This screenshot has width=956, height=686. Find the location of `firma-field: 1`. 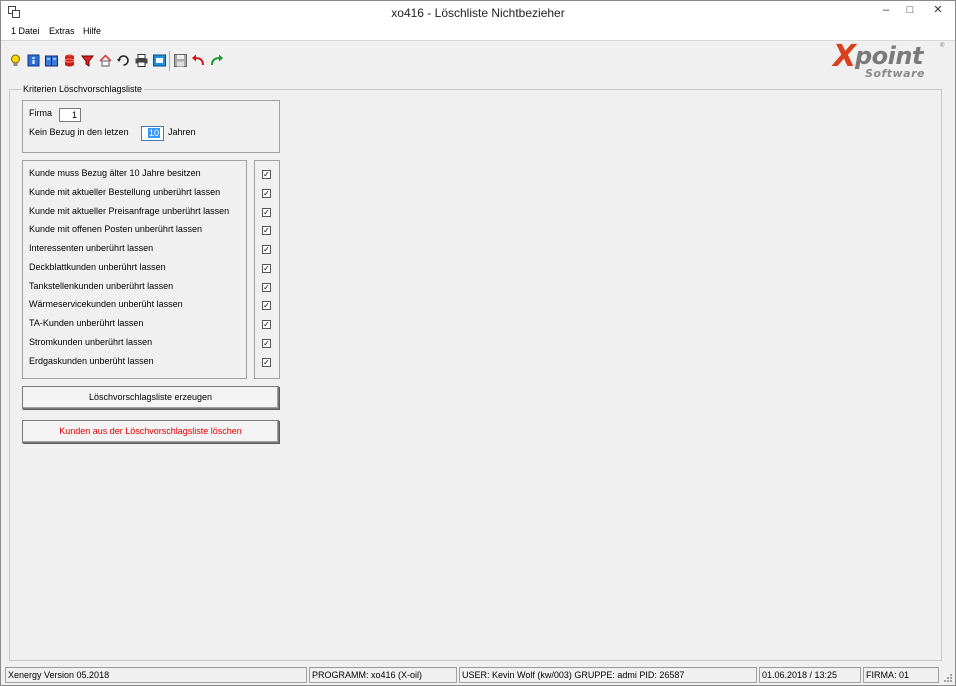

firma-field: 1 is located at coordinates (70, 115).